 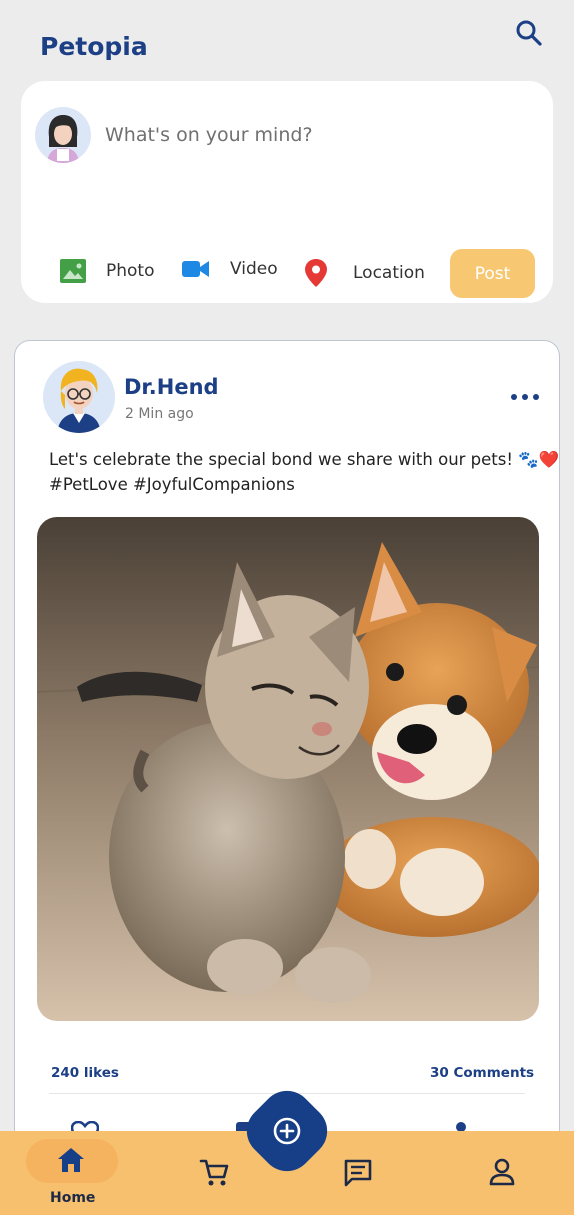 I want to click on post-button: Post, so click(x=492, y=273).